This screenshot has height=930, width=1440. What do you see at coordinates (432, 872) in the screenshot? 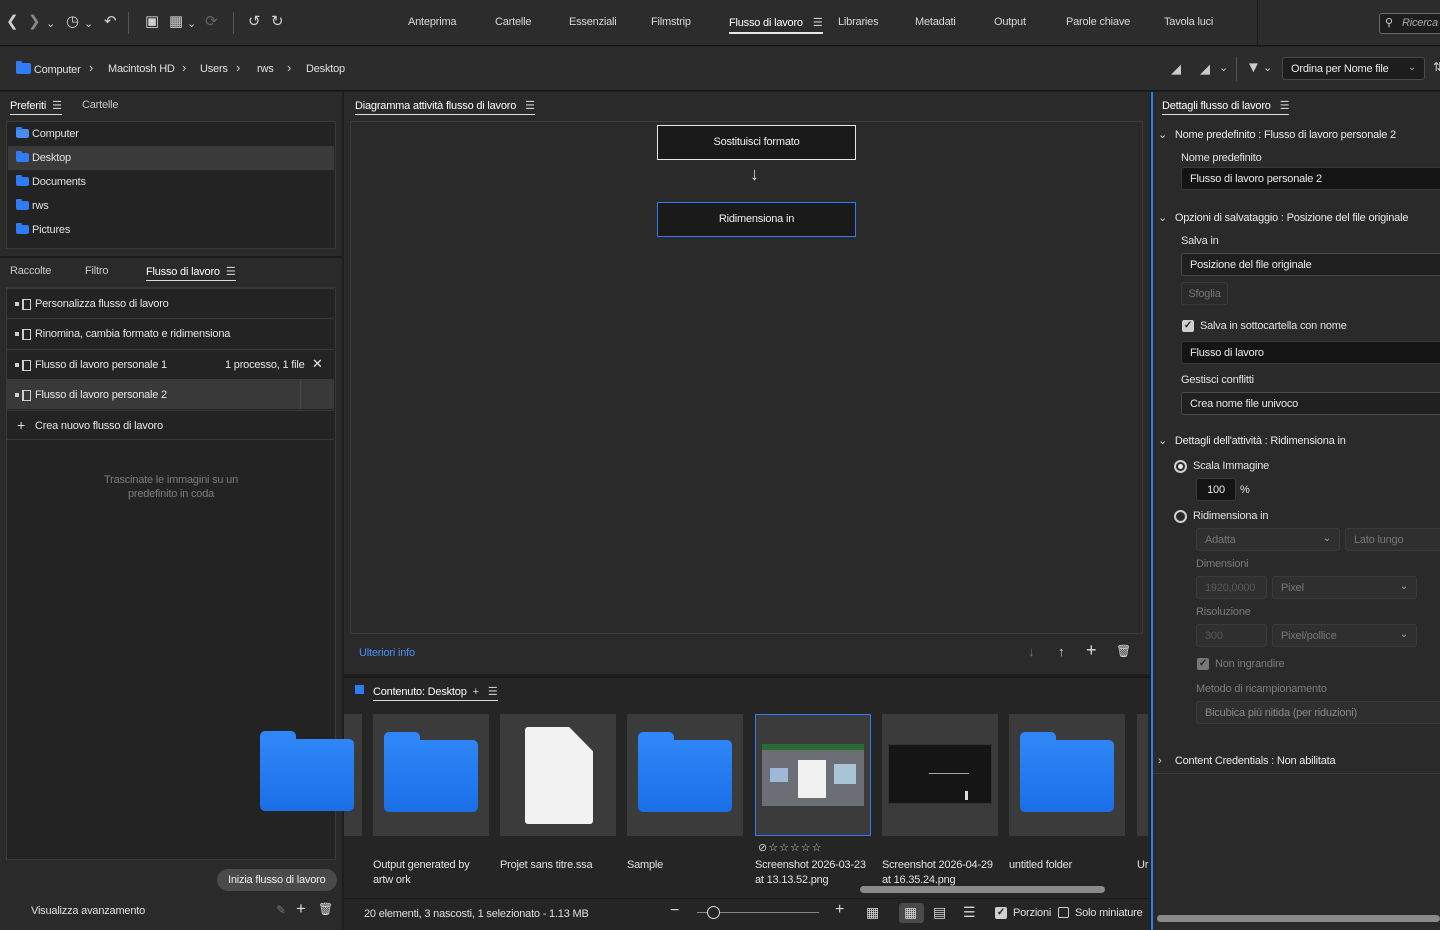
I see `file-name: Output generated by artw ork` at bounding box center [432, 872].